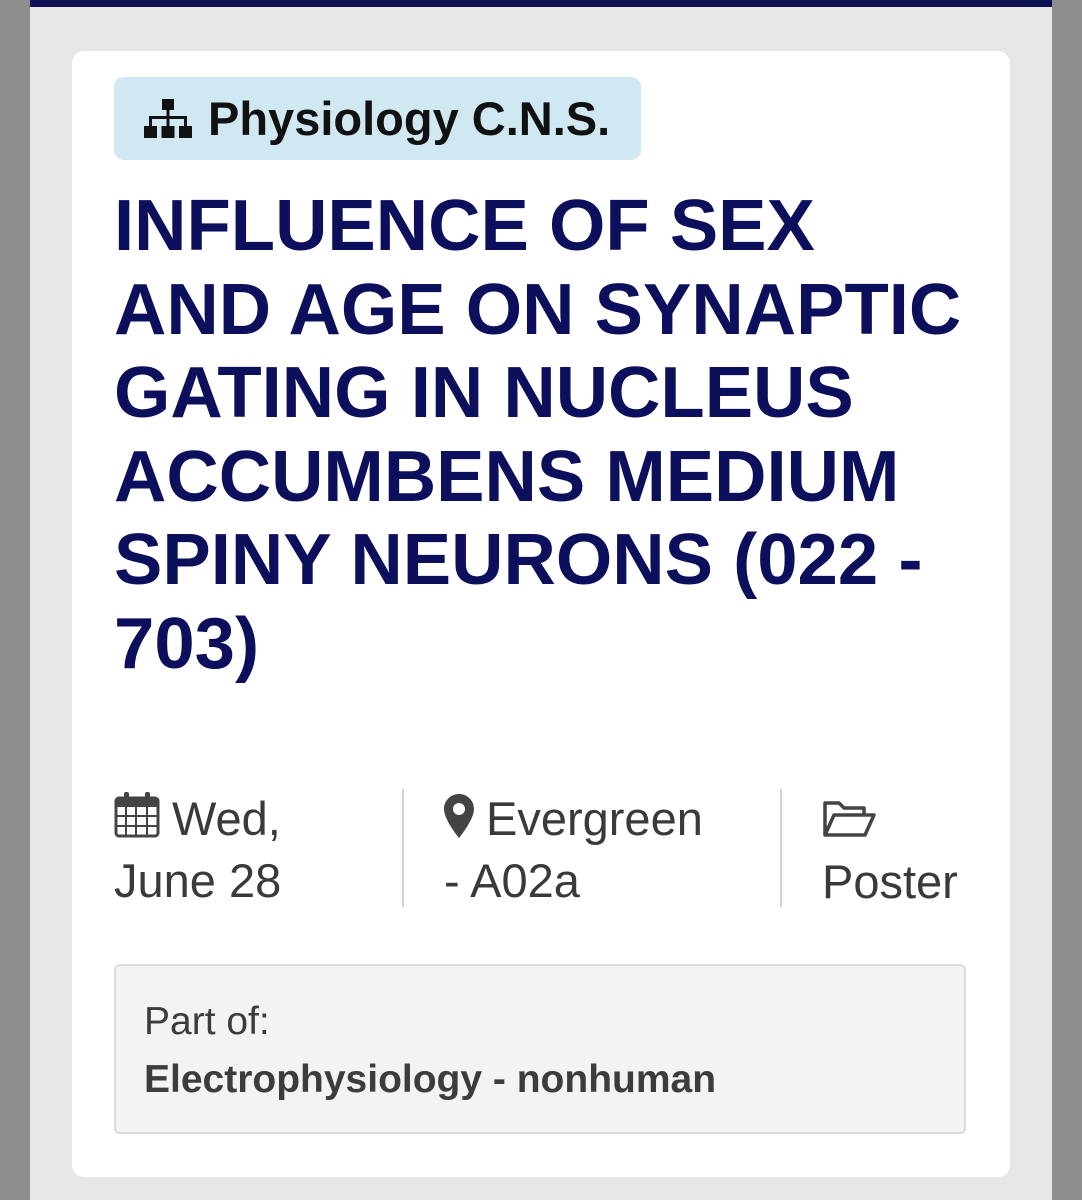 The width and height of the screenshot is (1082, 1200). I want to click on session-meta: Wed, June 28 Evergreen - A02a Poster, so click(544, 848).